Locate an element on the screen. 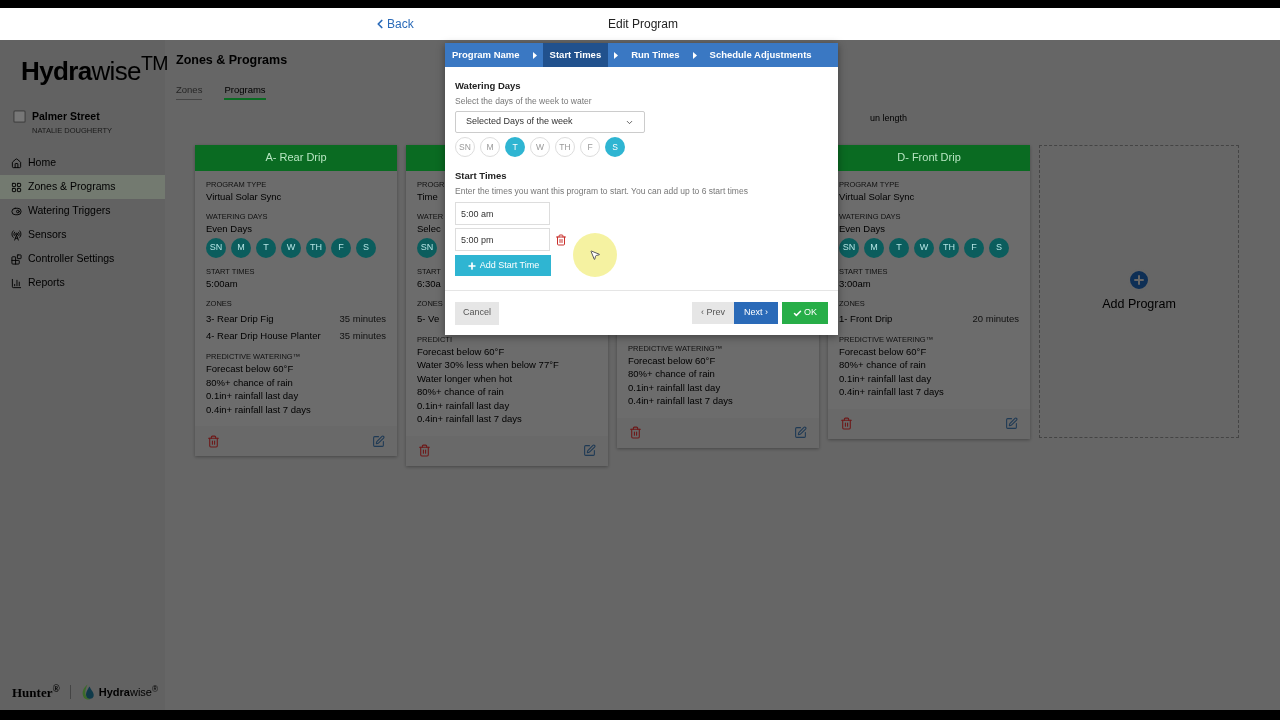 This screenshot has height=720, width=1280. wizard-tab: Program Name is located at coordinates (486, 55).